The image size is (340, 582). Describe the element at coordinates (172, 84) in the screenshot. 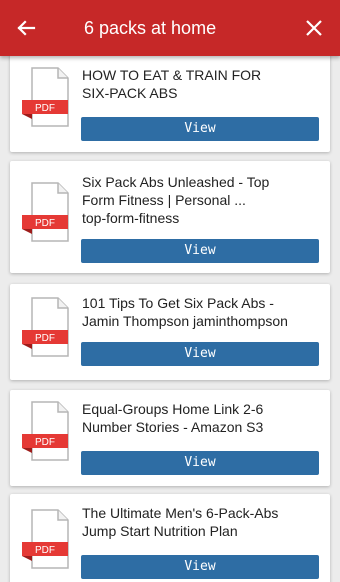

I see `result-title: HOW TO EAT & TRAIN FOR SIX-PACK ABS` at that location.